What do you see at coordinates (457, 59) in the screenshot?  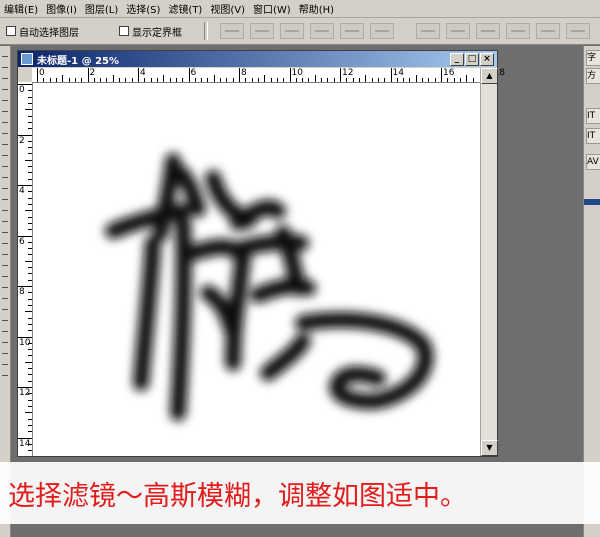 I see `minimize-button: _` at bounding box center [457, 59].